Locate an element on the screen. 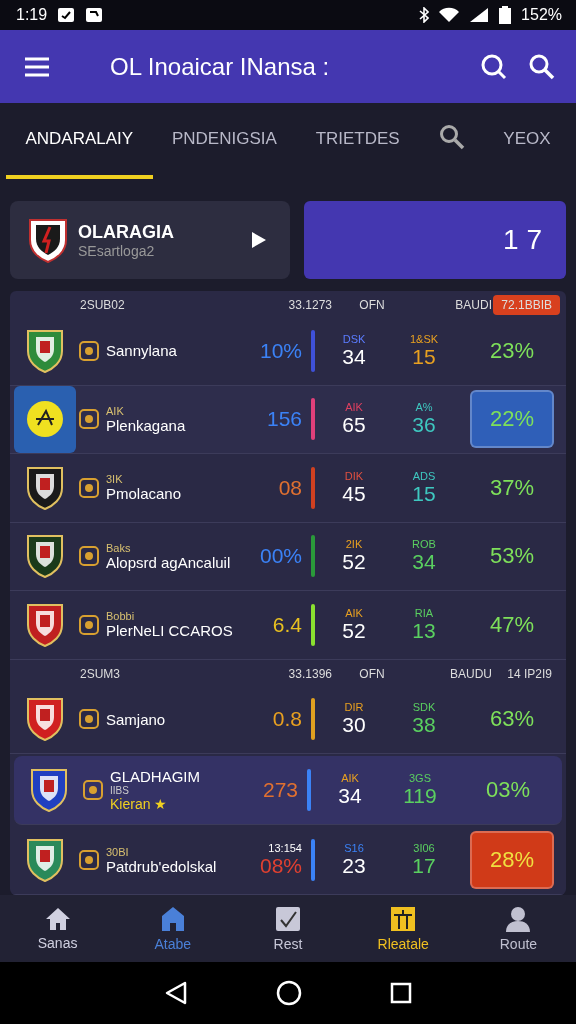  stat-value: 36 is located at coordinates (424, 425).